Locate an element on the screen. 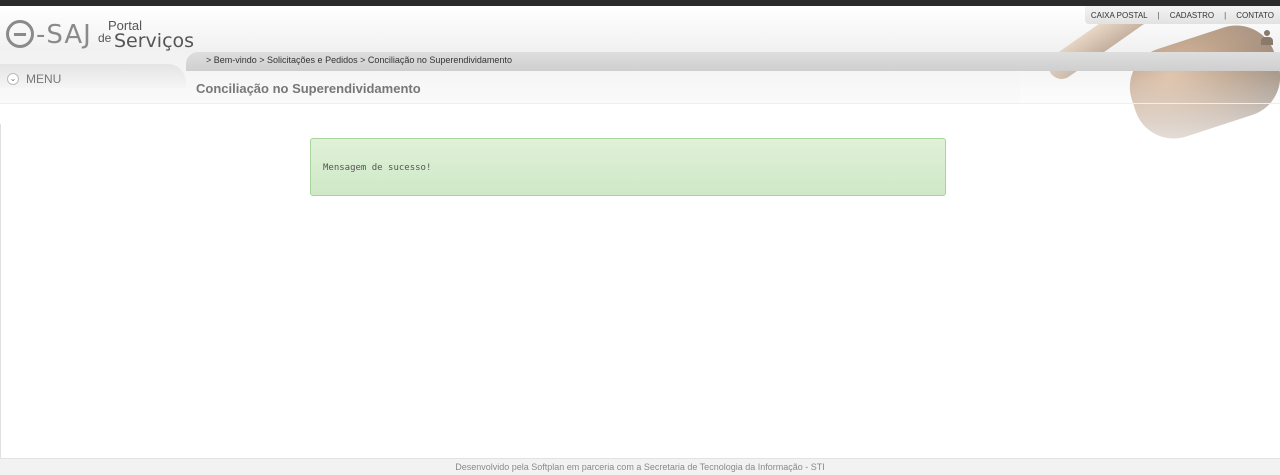 The width and height of the screenshot is (1280, 475). logo-saj-text: -SAJ is located at coordinates (64, 35).